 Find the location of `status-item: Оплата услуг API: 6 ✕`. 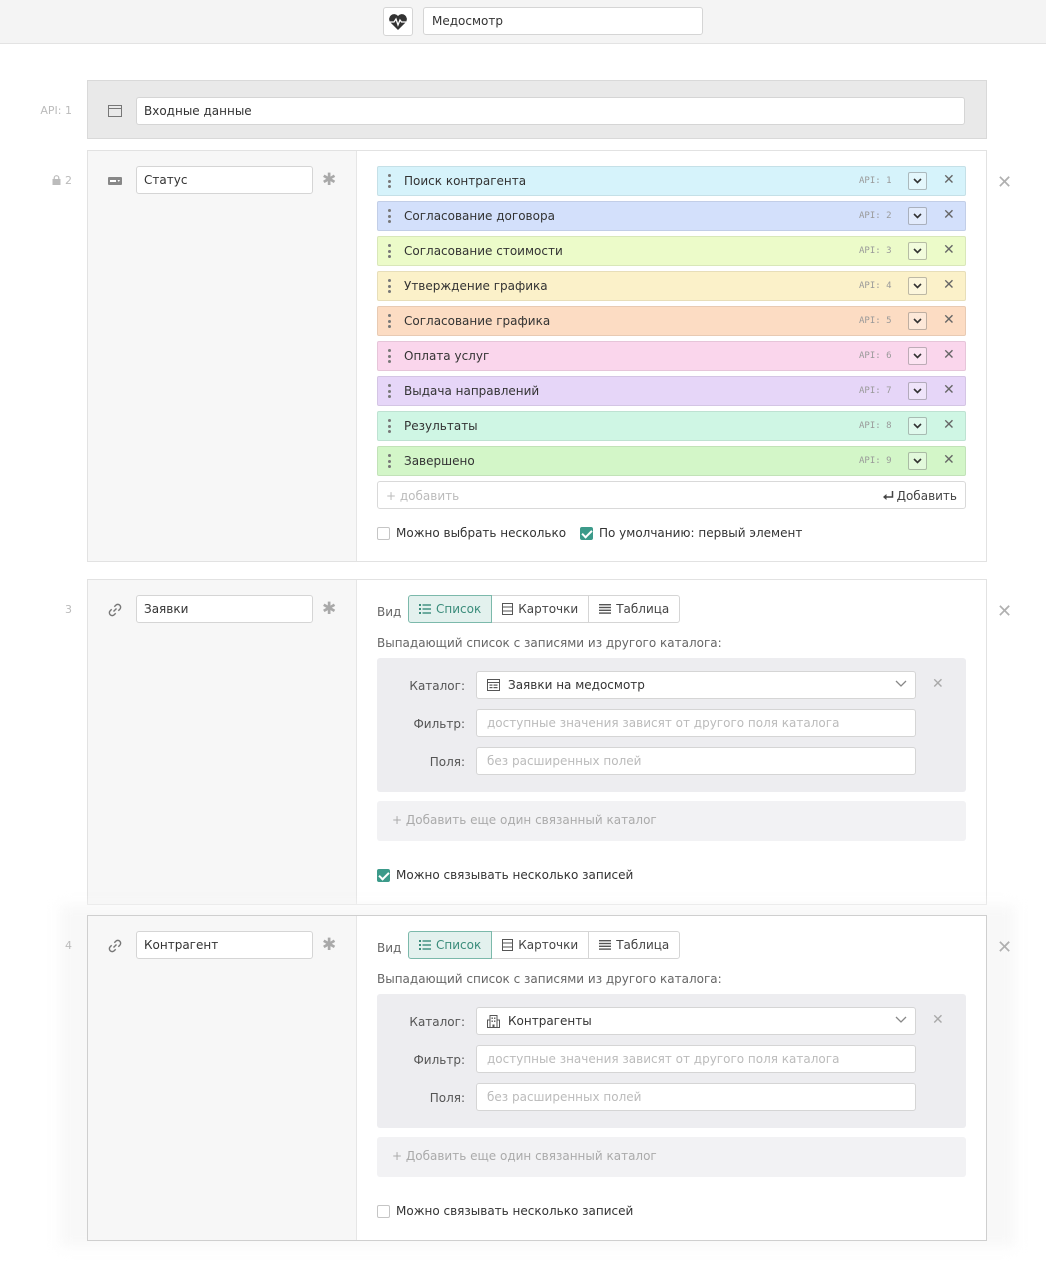

status-item: Оплата услуг API: 6 ✕ is located at coordinates (671, 356).